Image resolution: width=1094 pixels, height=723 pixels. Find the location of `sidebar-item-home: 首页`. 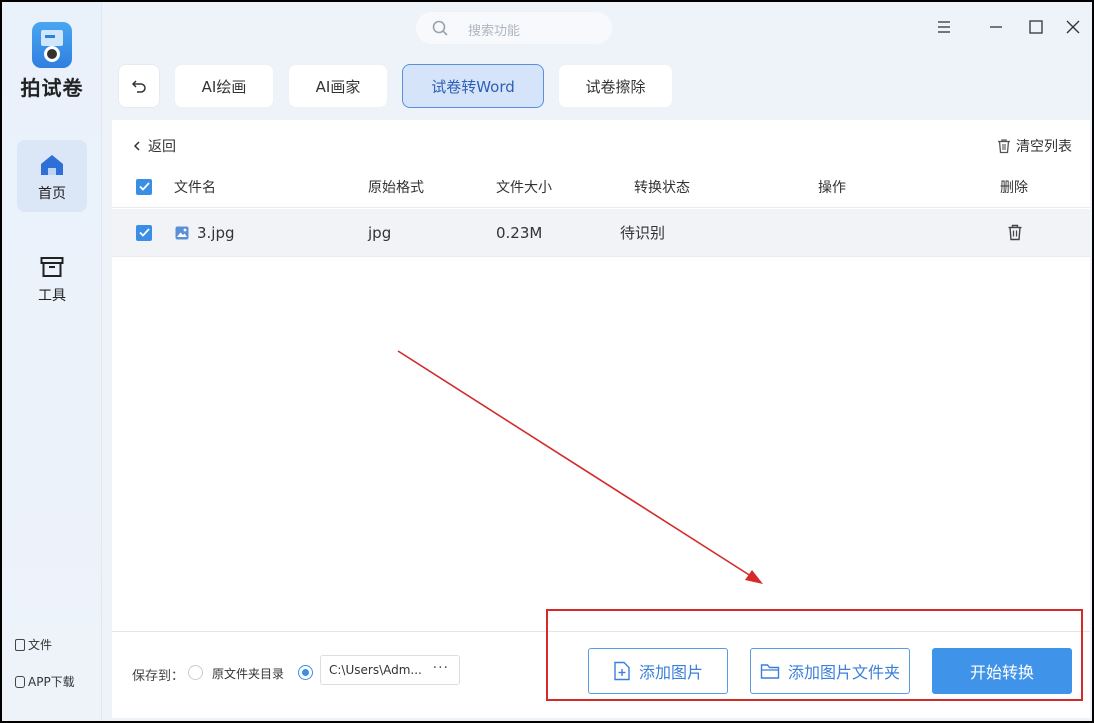

sidebar-item-home: 首页 is located at coordinates (52, 176).